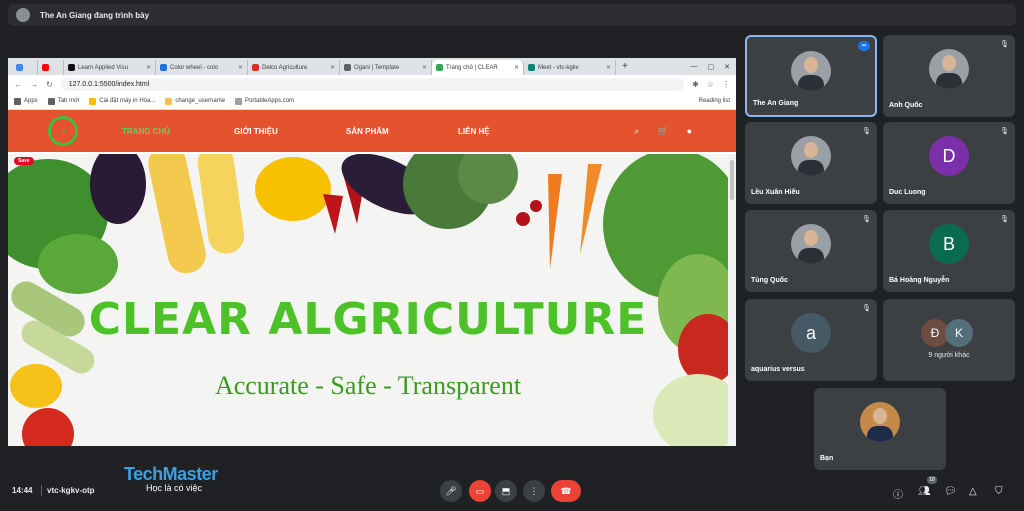  What do you see at coordinates (472, 67) in the screenshot?
I see `tab-title: Trang chủ | CLEAR` at bounding box center [472, 67].